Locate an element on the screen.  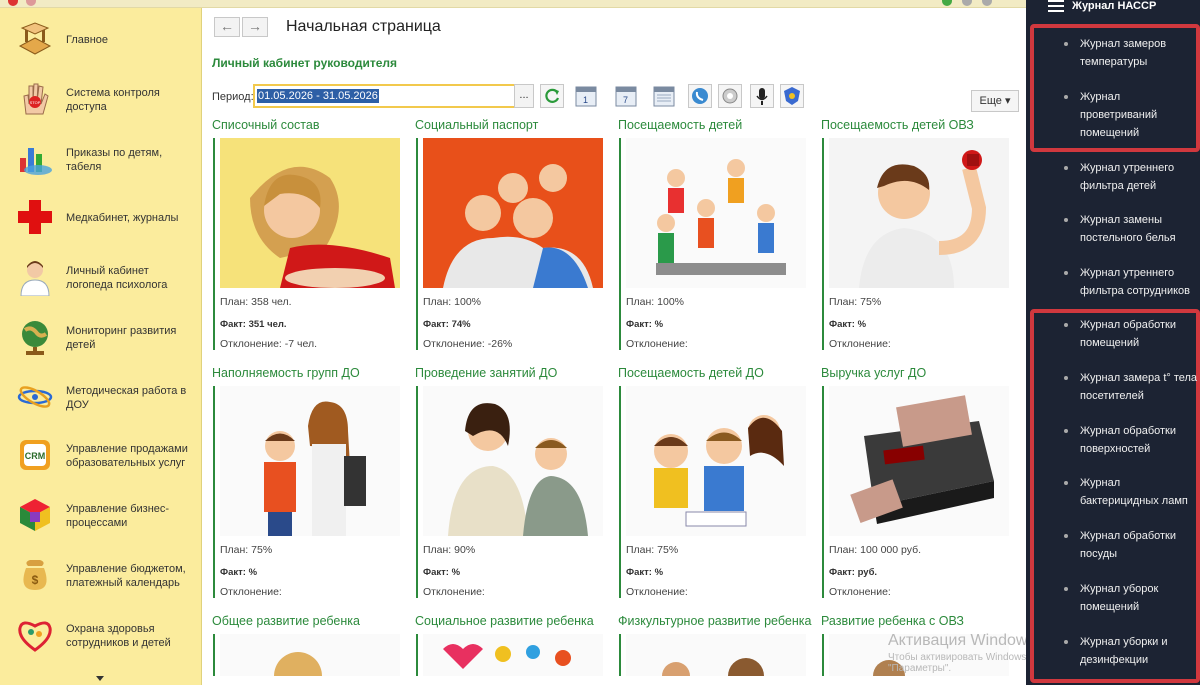
calendar-month-button is located at coordinates (664, 96).